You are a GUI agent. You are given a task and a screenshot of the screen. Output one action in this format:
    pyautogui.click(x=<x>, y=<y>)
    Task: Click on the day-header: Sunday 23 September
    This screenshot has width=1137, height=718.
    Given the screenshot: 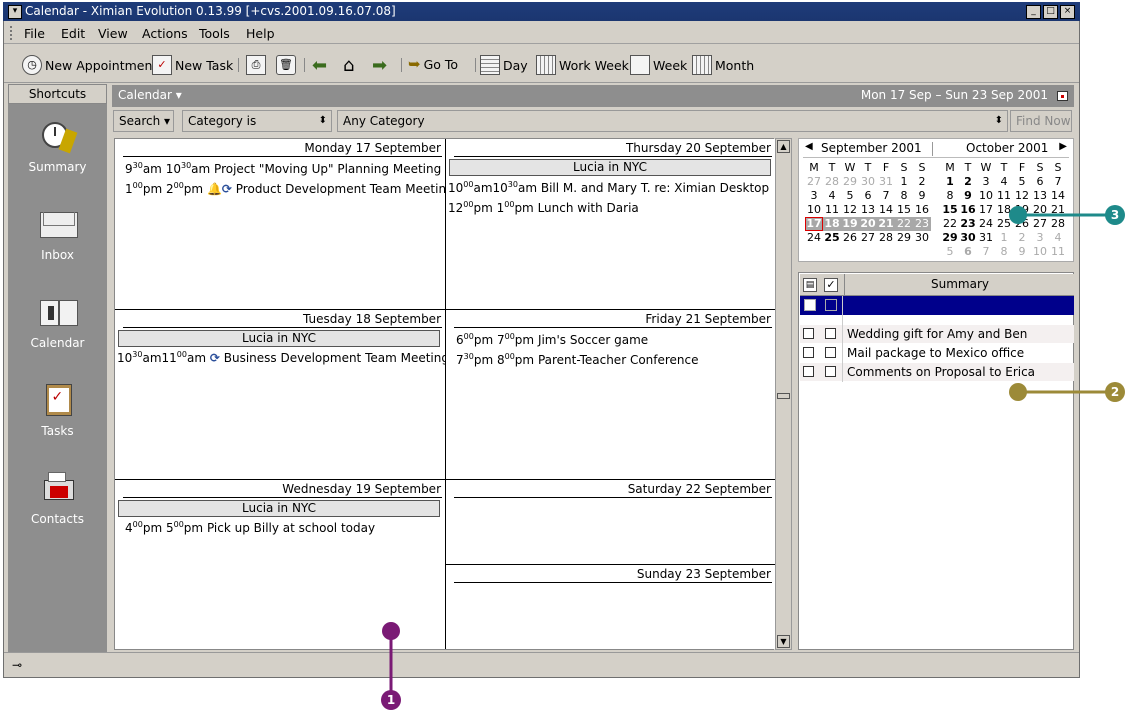 What is the action you would take?
    pyautogui.click(x=703, y=574)
    